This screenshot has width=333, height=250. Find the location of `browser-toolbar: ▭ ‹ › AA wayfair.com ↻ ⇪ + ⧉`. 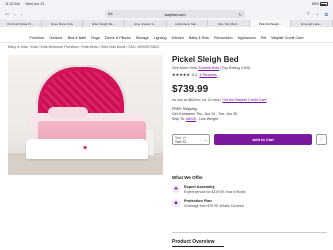

browser-toolbar: ▭ ‹ › AA wayfair.com ↻ ⇪ + ⧉ is located at coordinates (166, 14).